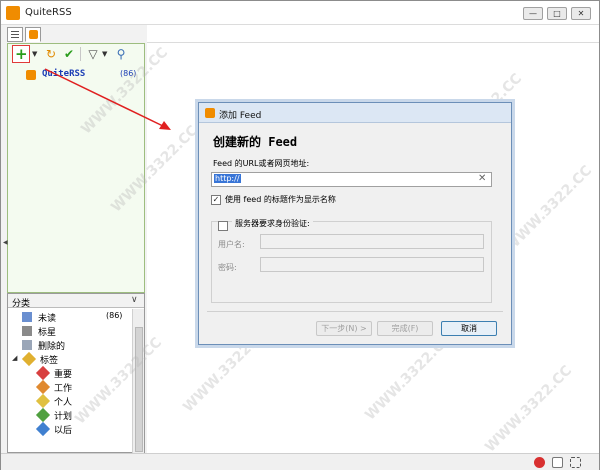 The width and height of the screenshot is (600, 470). What do you see at coordinates (48, 12) in the screenshot?
I see `window-title: QuiteRSS` at bounding box center [48, 12].